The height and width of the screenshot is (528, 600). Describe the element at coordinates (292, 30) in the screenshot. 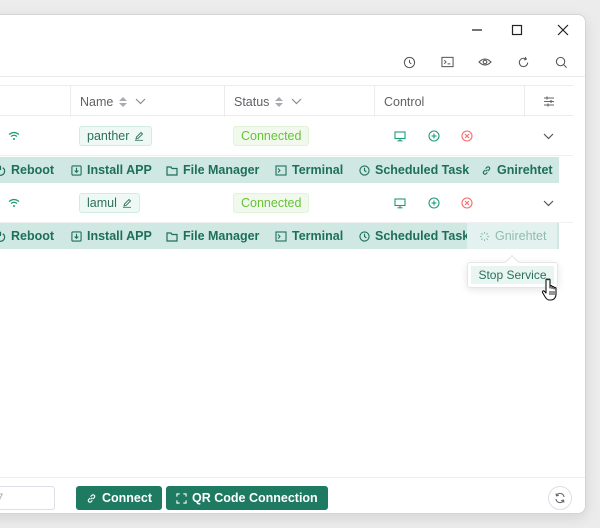

I see `title-bar` at that location.